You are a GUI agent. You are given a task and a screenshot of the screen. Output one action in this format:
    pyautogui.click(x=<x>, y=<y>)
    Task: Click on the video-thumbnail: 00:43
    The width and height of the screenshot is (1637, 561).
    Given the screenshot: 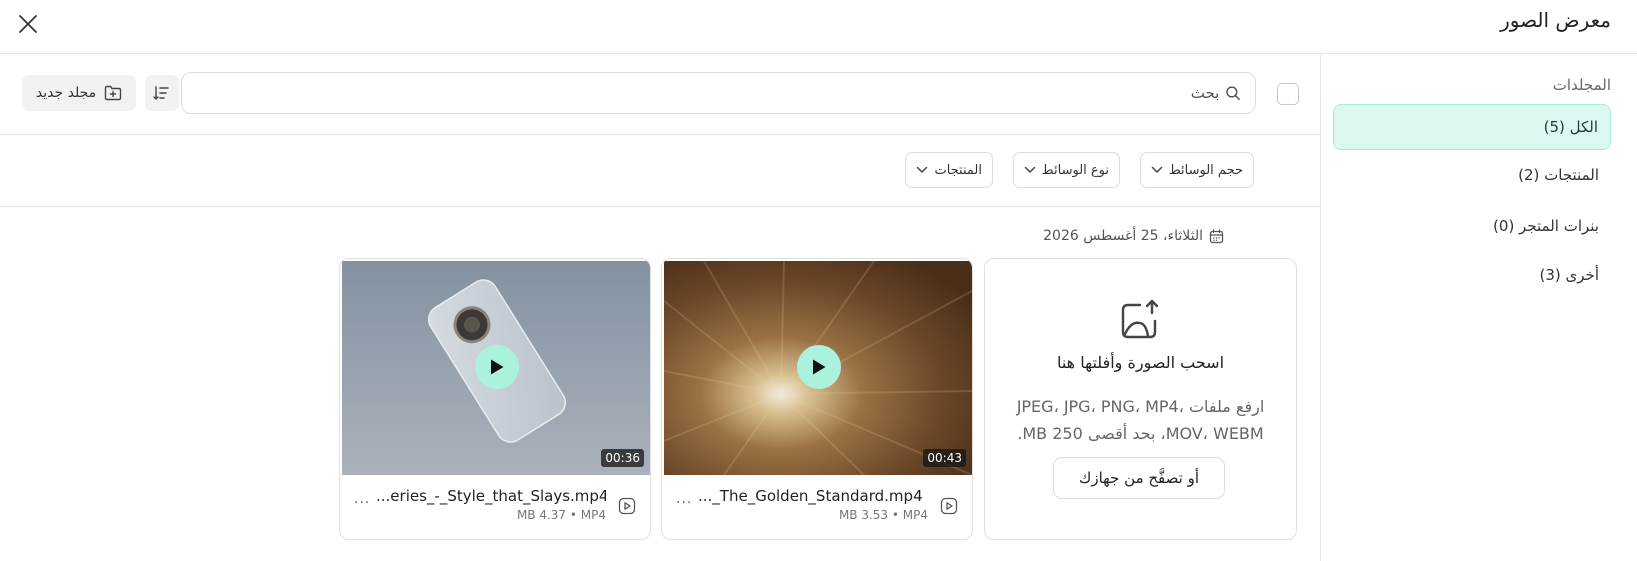 What is the action you would take?
    pyautogui.click(x=818, y=368)
    